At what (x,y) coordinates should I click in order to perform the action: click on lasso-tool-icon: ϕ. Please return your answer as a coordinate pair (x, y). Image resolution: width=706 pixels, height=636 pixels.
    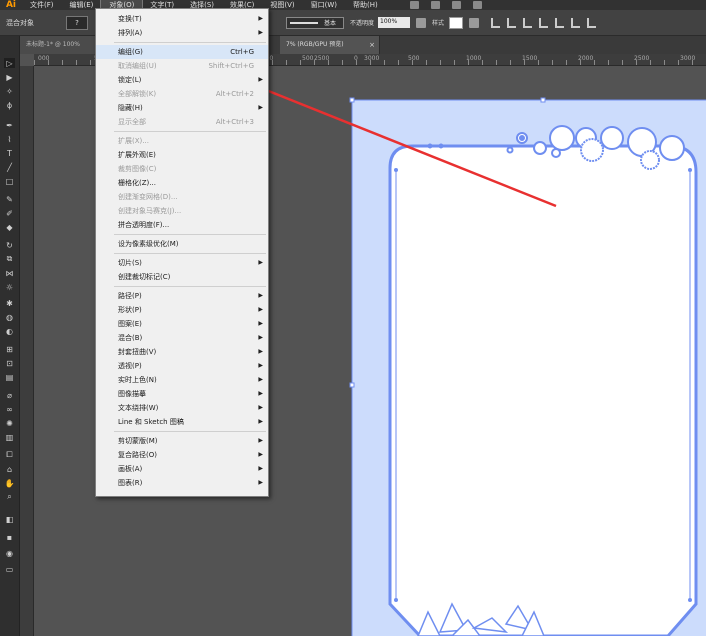
    Looking at the image, I should click on (9, 105).